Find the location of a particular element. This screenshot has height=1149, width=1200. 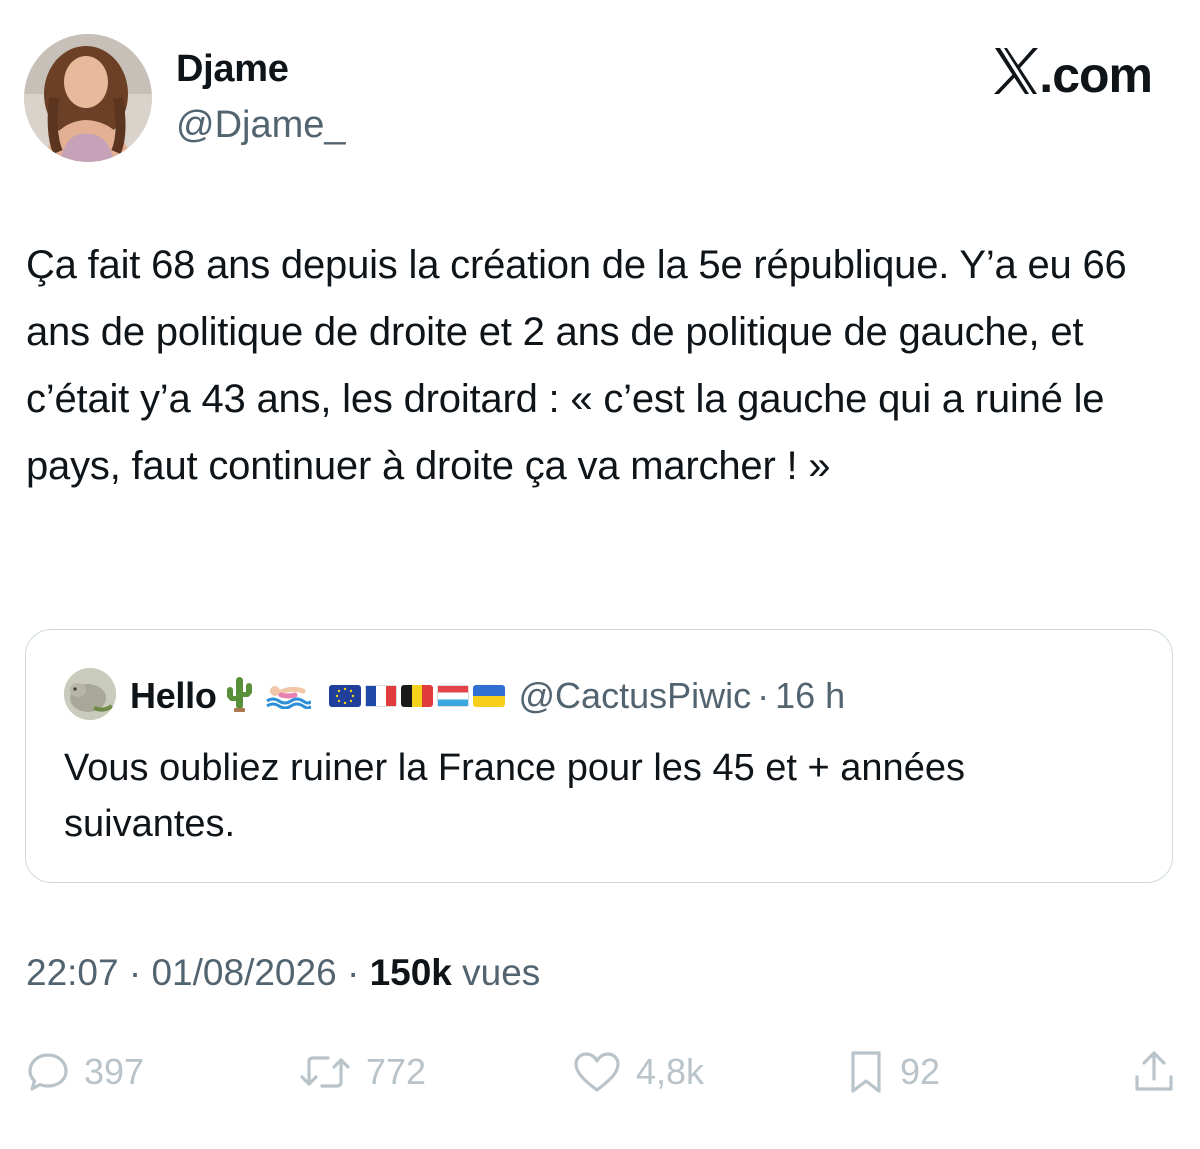

reply-button: 397 is located at coordinates (85, 1072).